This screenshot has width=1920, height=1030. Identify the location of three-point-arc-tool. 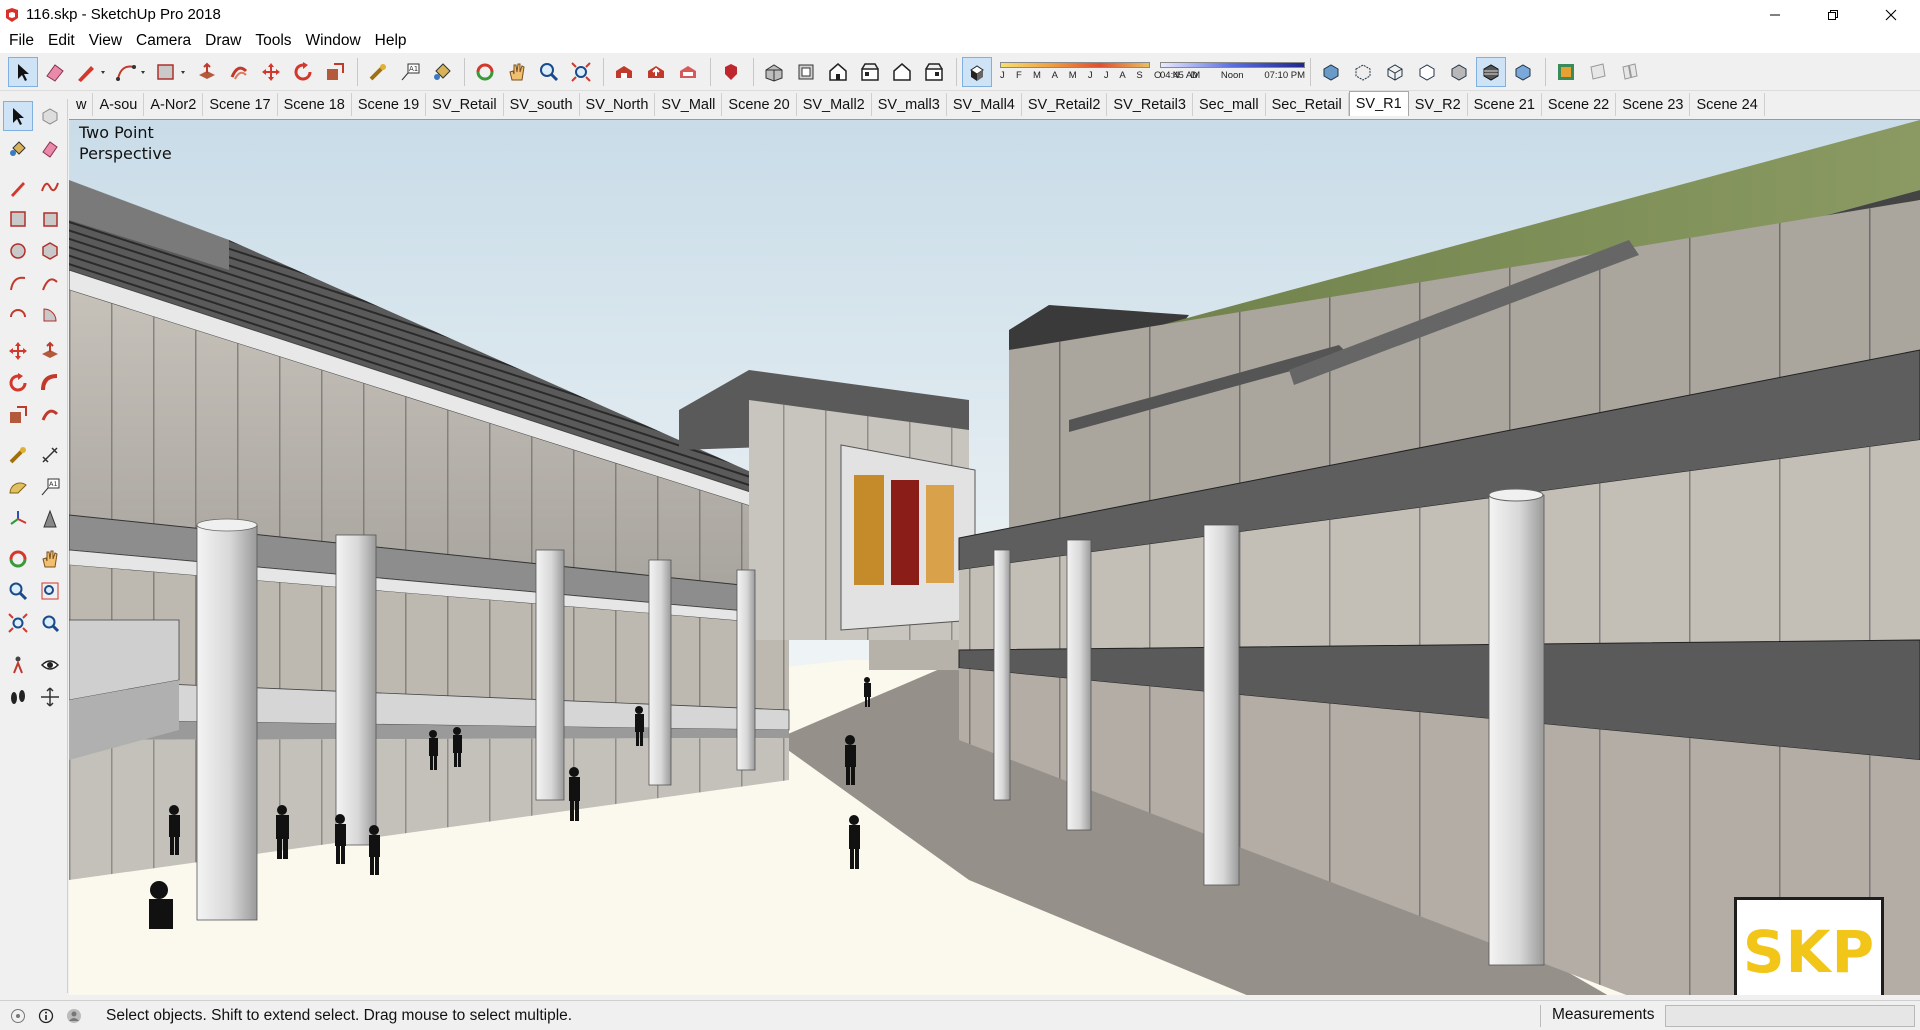
(18, 315).